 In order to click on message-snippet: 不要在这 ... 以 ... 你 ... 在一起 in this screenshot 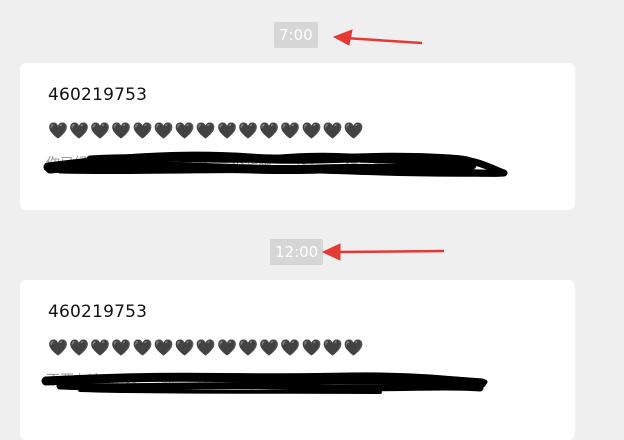, I will do `click(142, 381)`.